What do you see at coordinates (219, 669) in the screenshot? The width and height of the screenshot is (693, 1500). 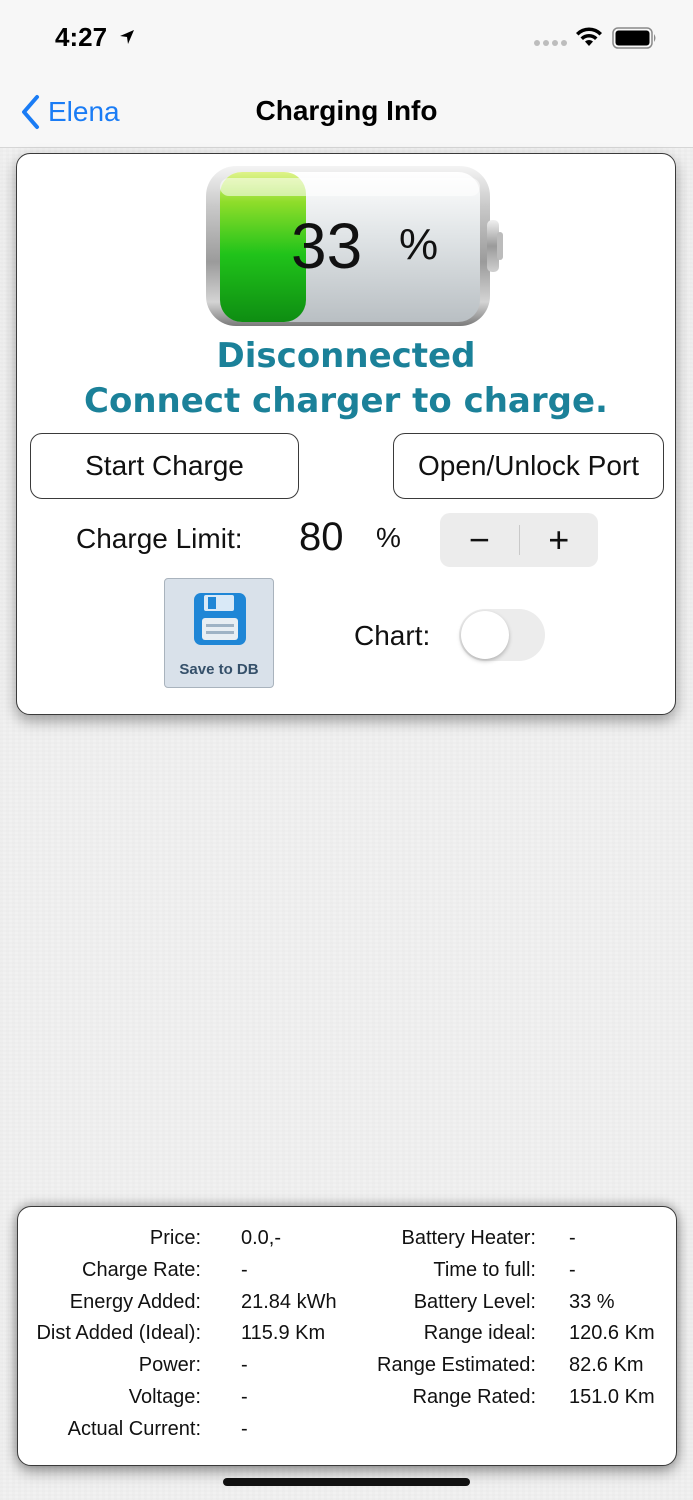 I see `save-to-db-label: Save to DB` at bounding box center [219, 669].